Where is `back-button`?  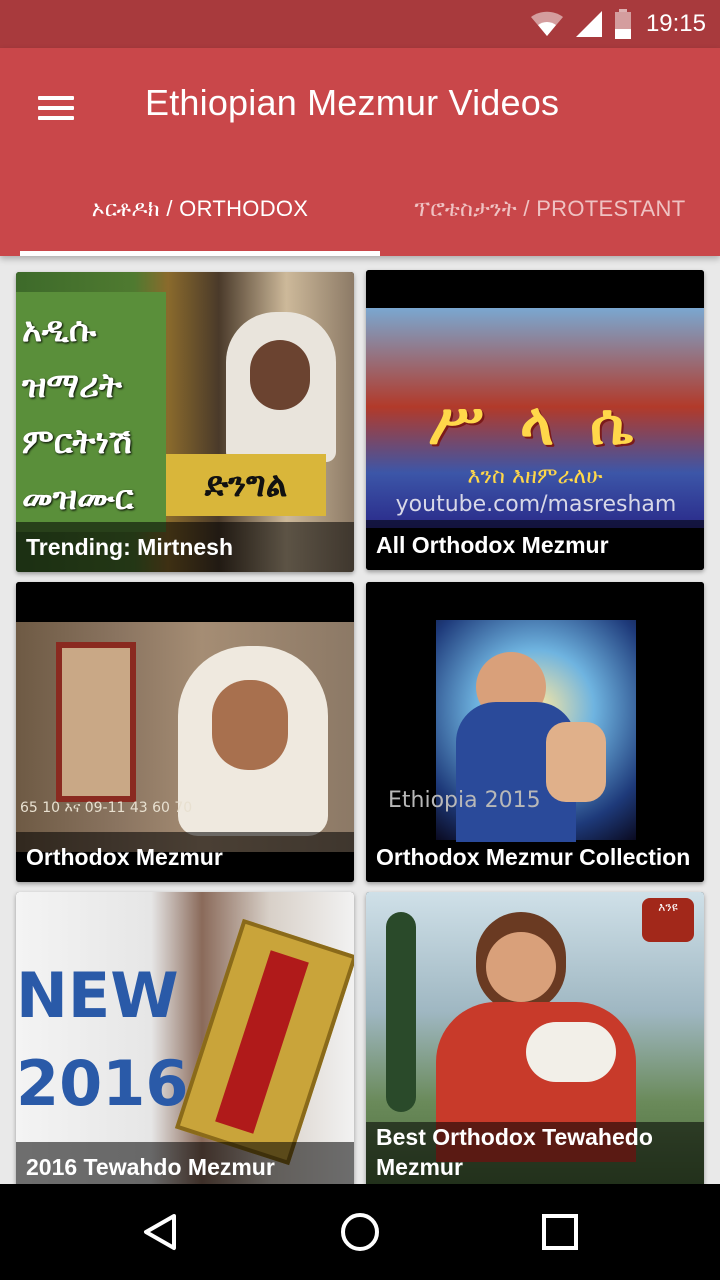 back-button is located at coordinates (160, 1232).